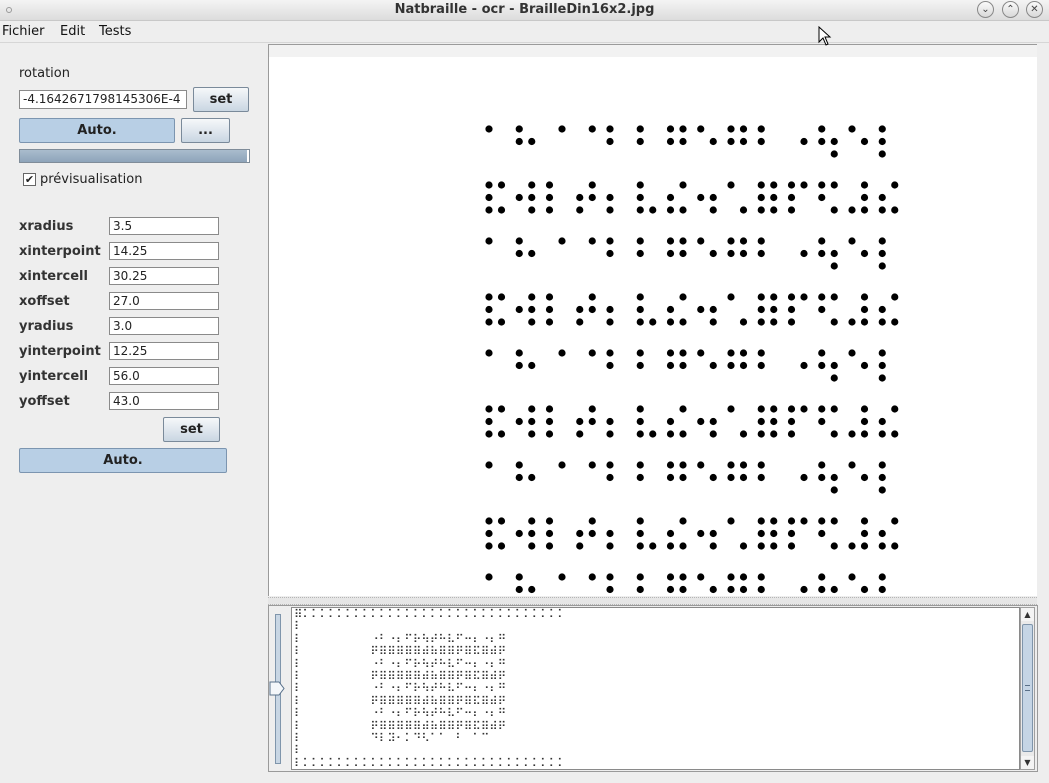 The image size is (1049, 783). Describe the element at coordinates (103, 99) in the screenshot. I see `rotation-field: -4.1642671798145306E-4` at that location.